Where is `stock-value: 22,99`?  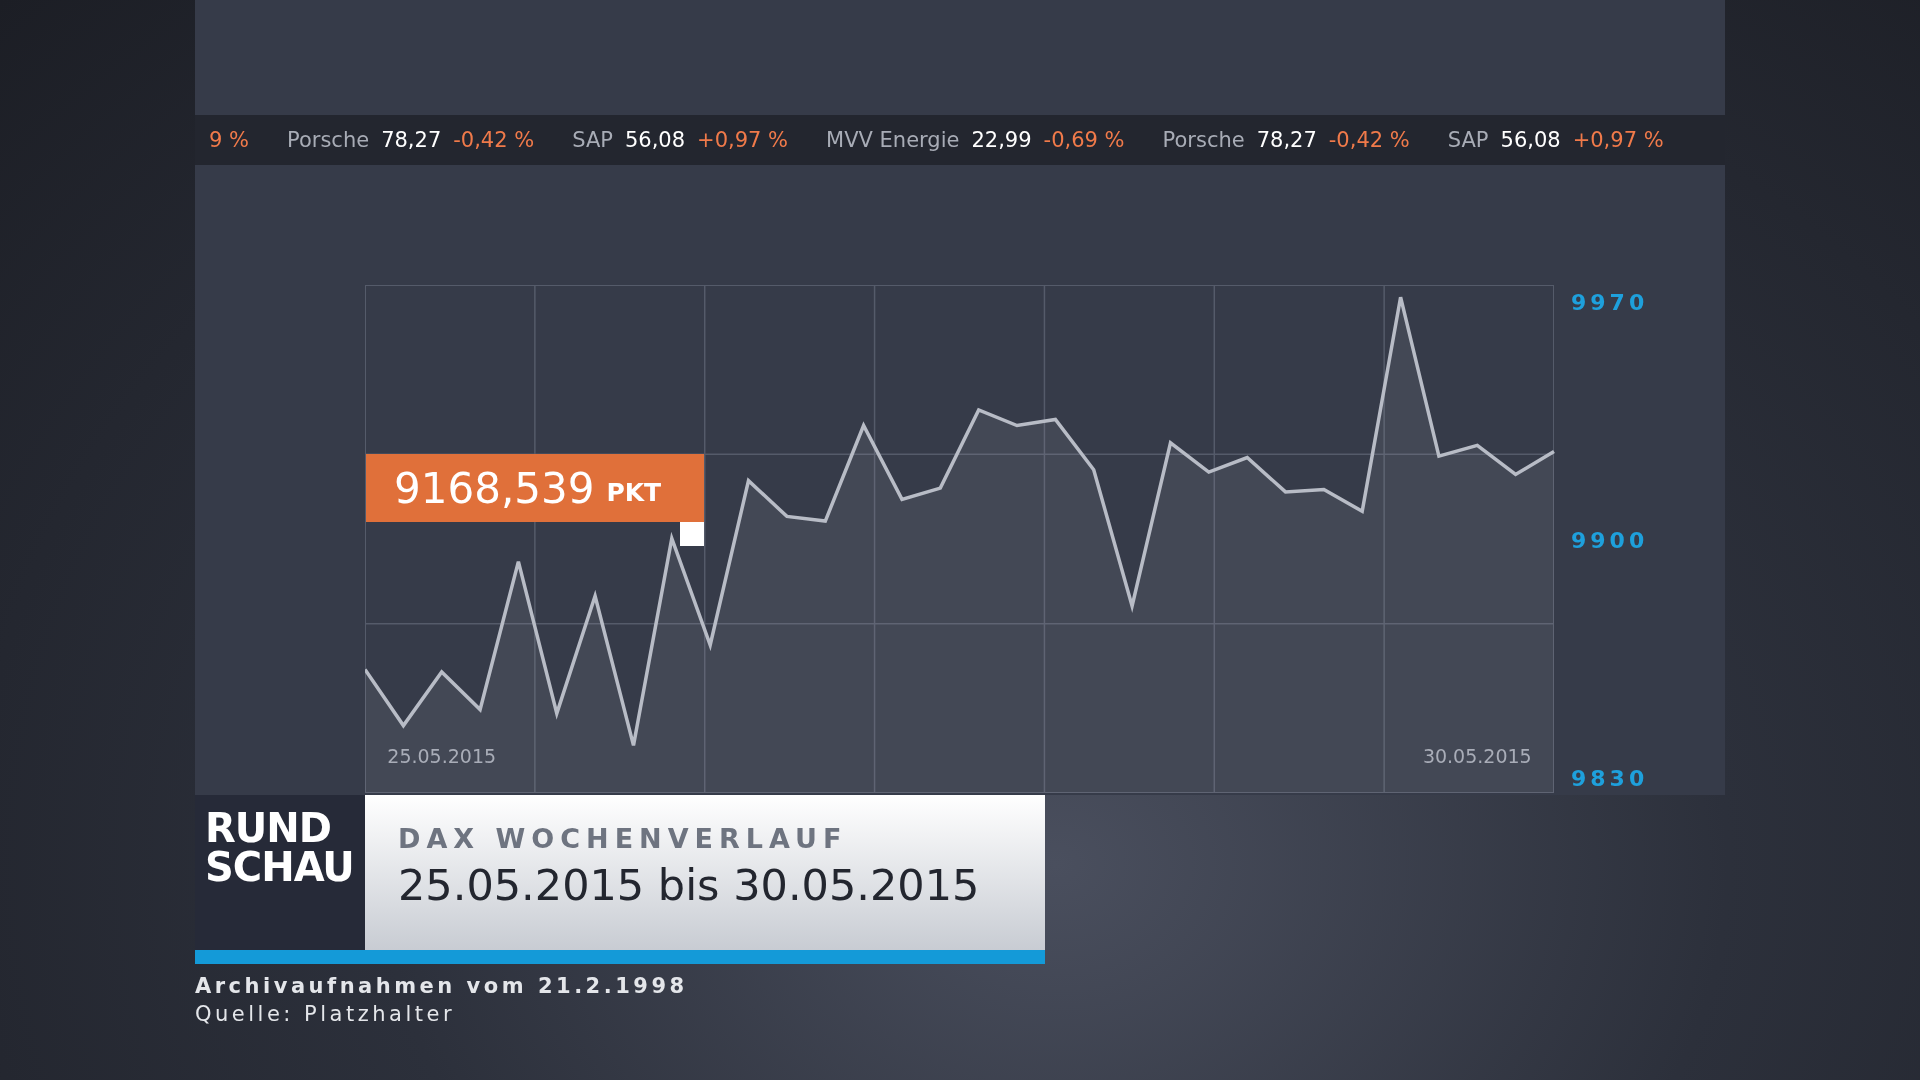 stock-value: 22,99 is located at coordinates (1001, 140).